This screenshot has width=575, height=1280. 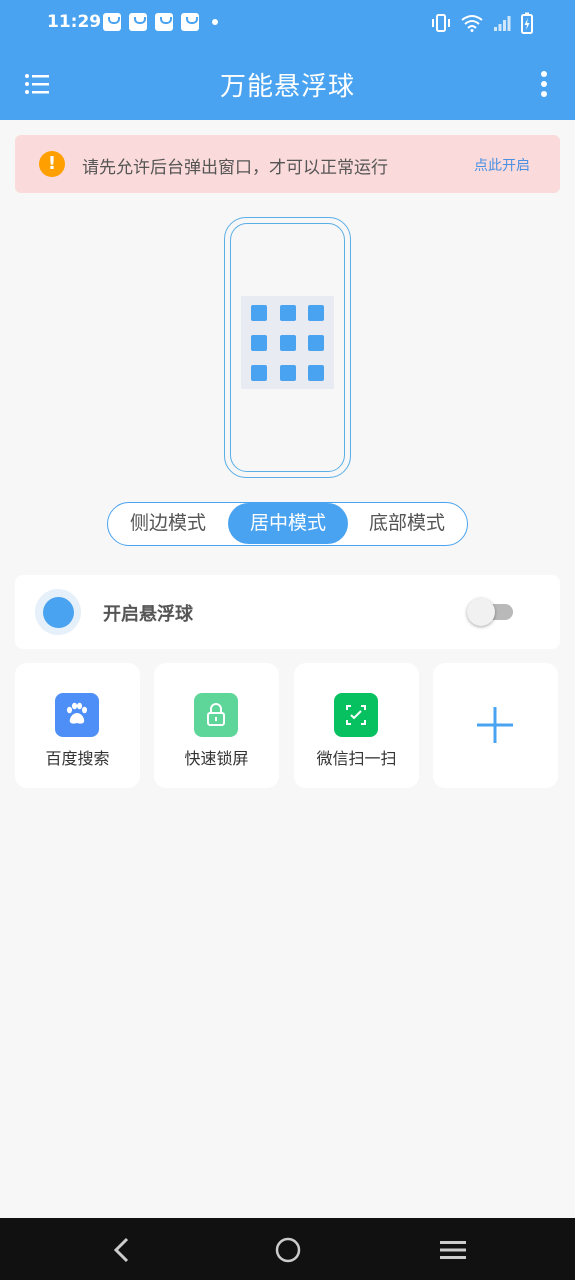 I want to click on float-ball-switch, so click(x=490, y=612).